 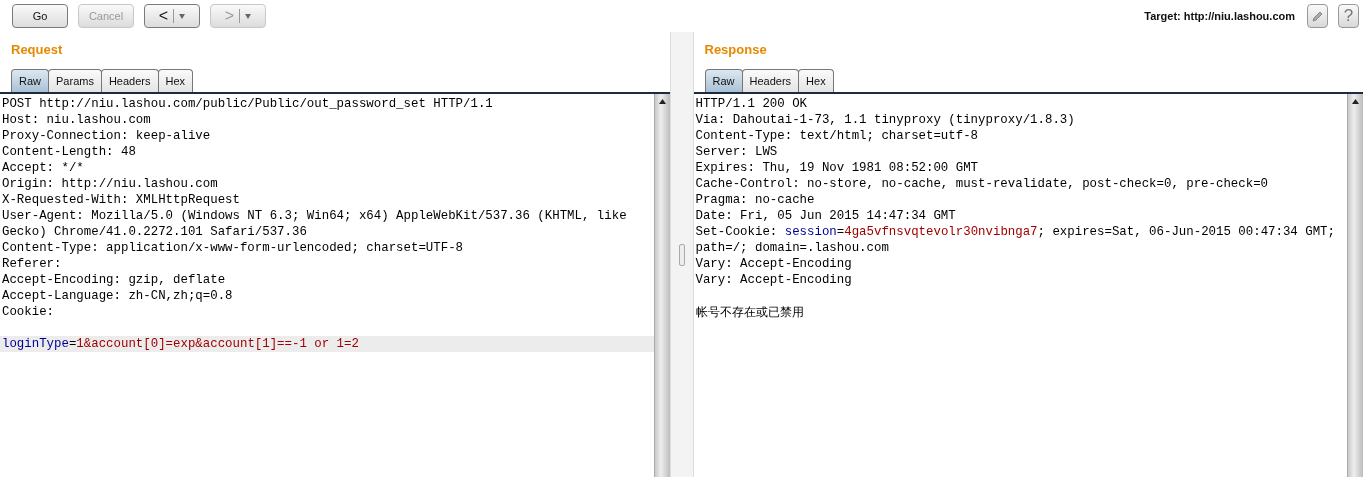 I want to click on target-label: Target: http://niu.lashou.com, so click(x=1219, y=16).